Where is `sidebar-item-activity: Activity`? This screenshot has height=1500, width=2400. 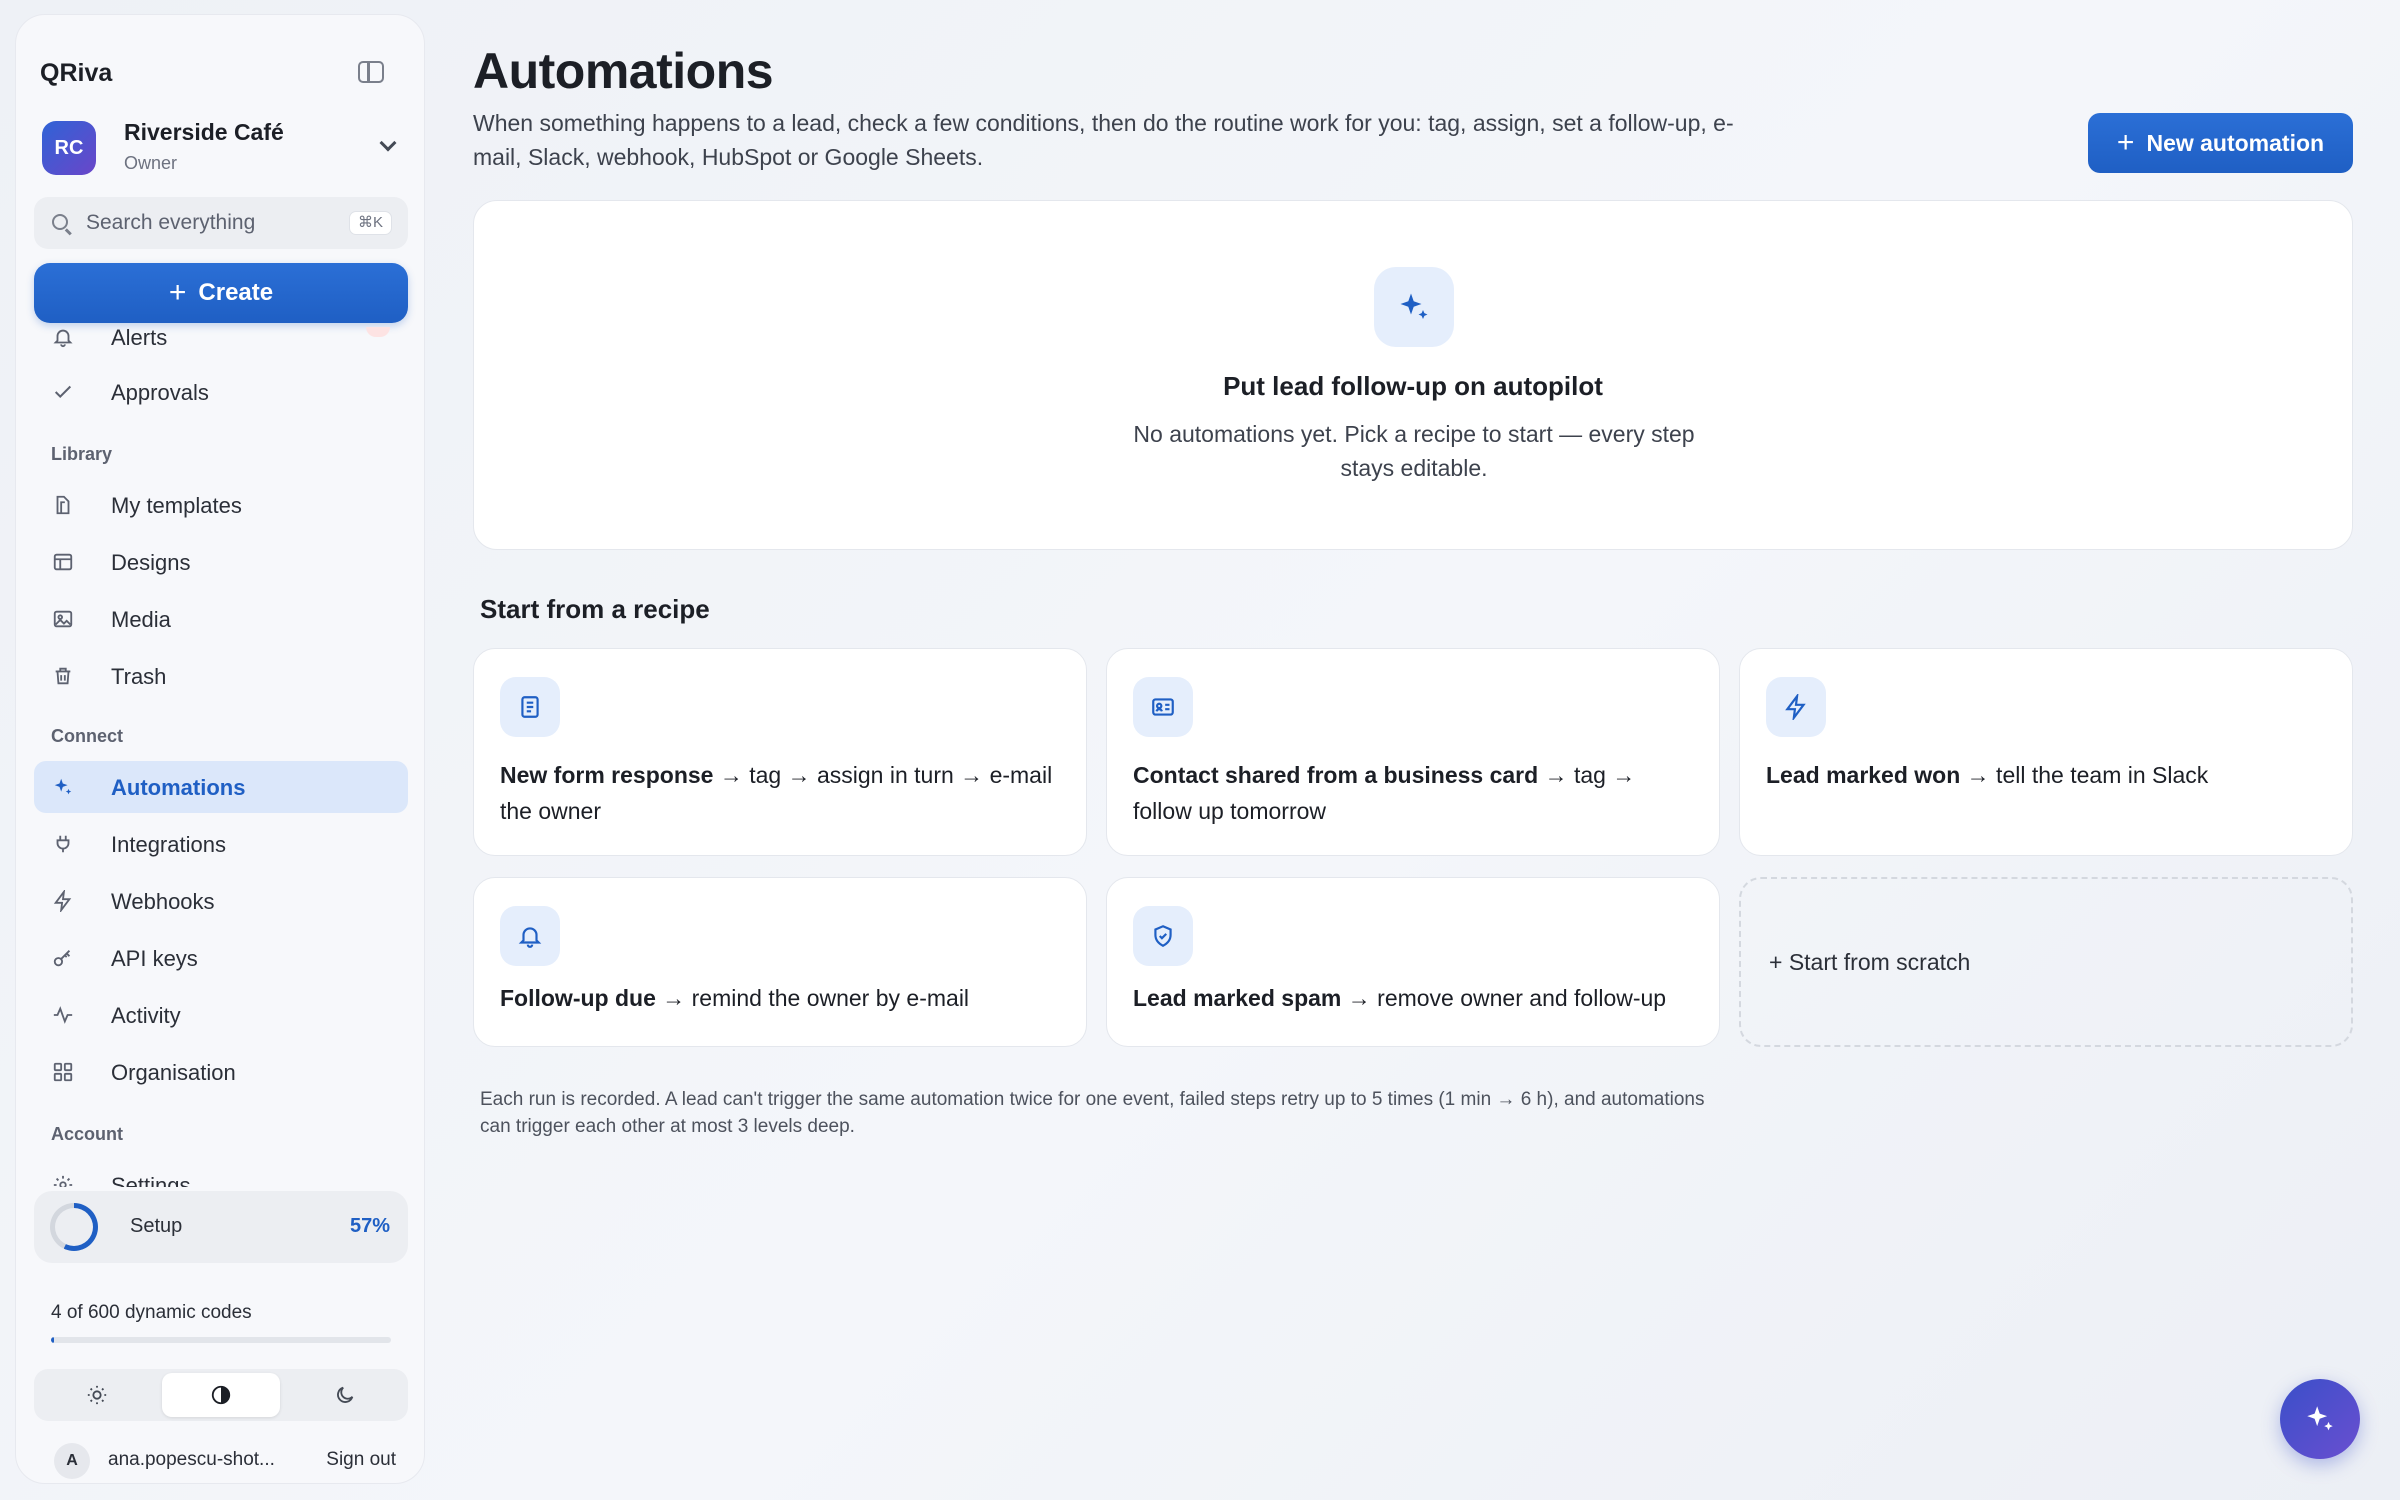 sidebar-item-activity: Activity is located at coordinates (221, 1015).